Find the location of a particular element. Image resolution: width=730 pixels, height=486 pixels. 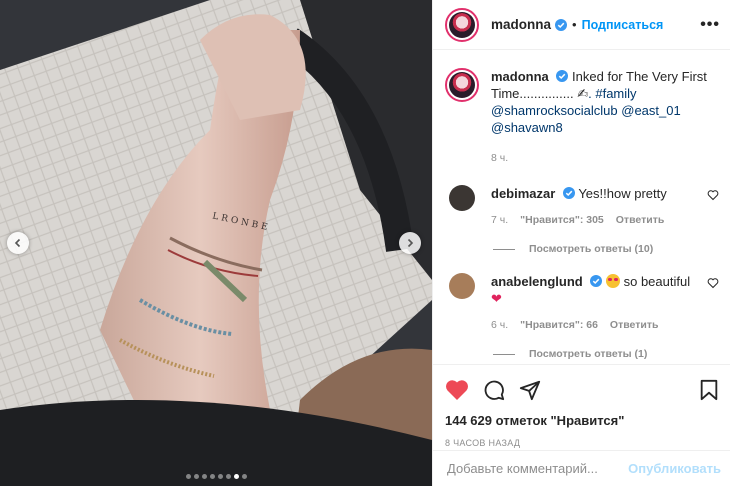

comment-age: 6 ч. is located at coordinates (500, 325).